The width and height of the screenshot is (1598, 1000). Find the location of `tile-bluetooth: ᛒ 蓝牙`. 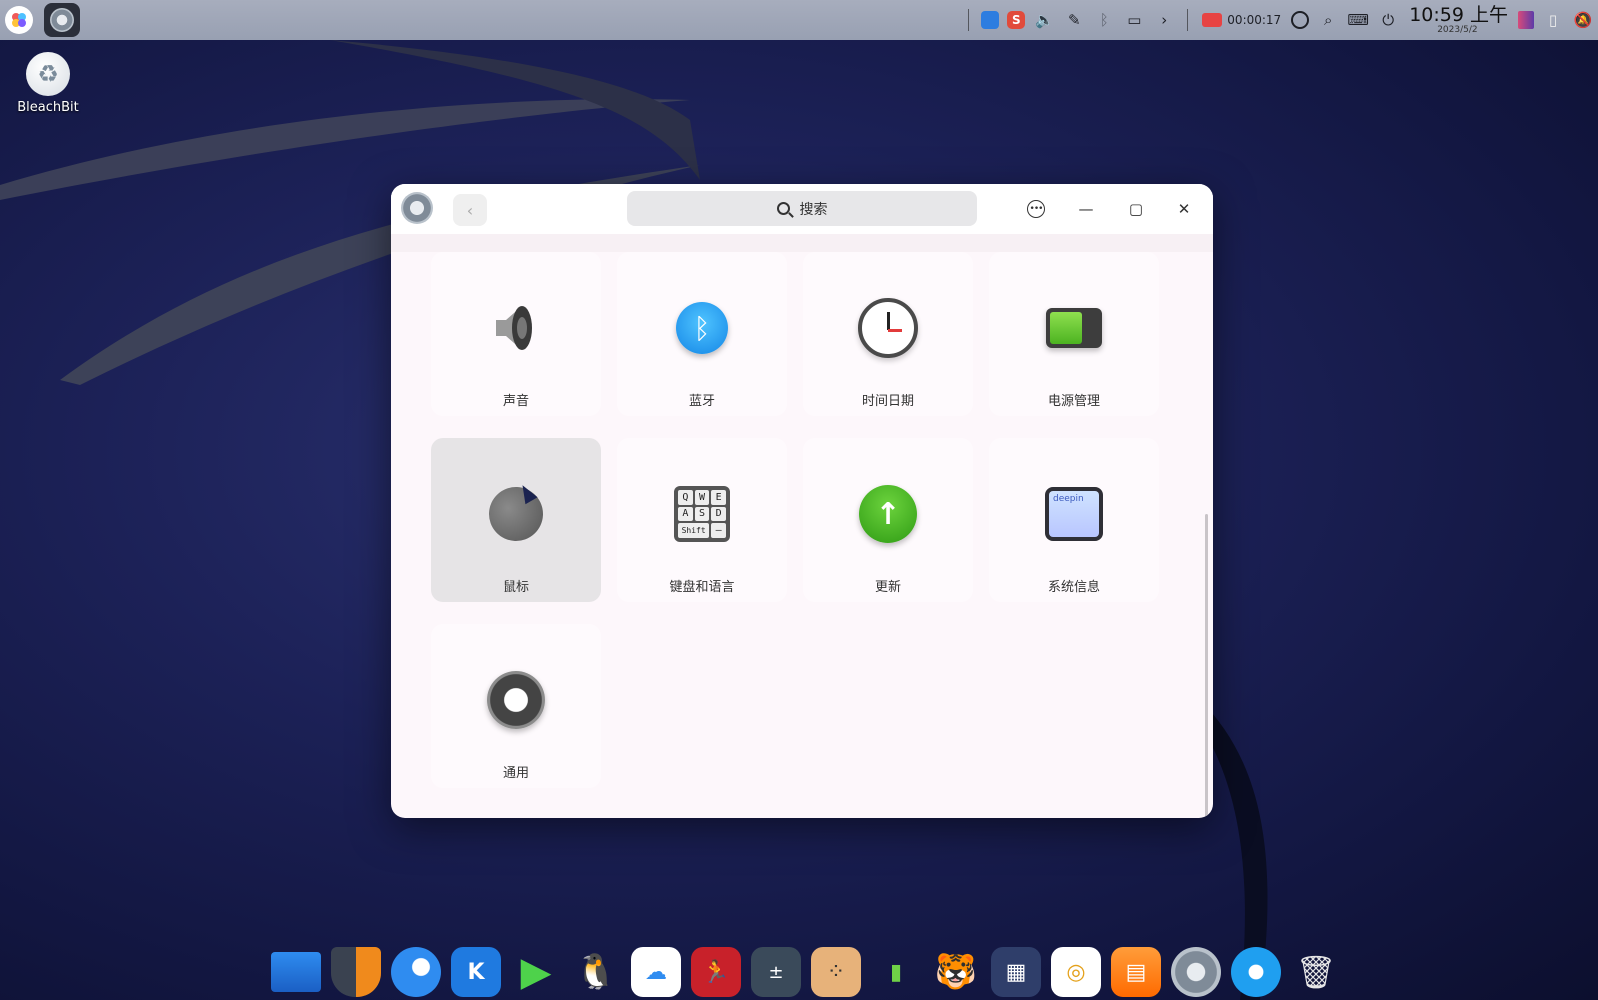

tile-bluetooth: ᛒ 蓝牙 is located at coordinates (702, 334).